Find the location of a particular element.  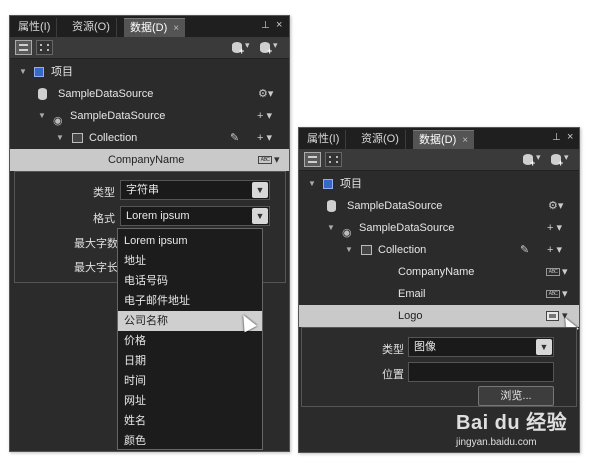

tree-row-logo: Logo ▾ is located at coordinates (439, 316).